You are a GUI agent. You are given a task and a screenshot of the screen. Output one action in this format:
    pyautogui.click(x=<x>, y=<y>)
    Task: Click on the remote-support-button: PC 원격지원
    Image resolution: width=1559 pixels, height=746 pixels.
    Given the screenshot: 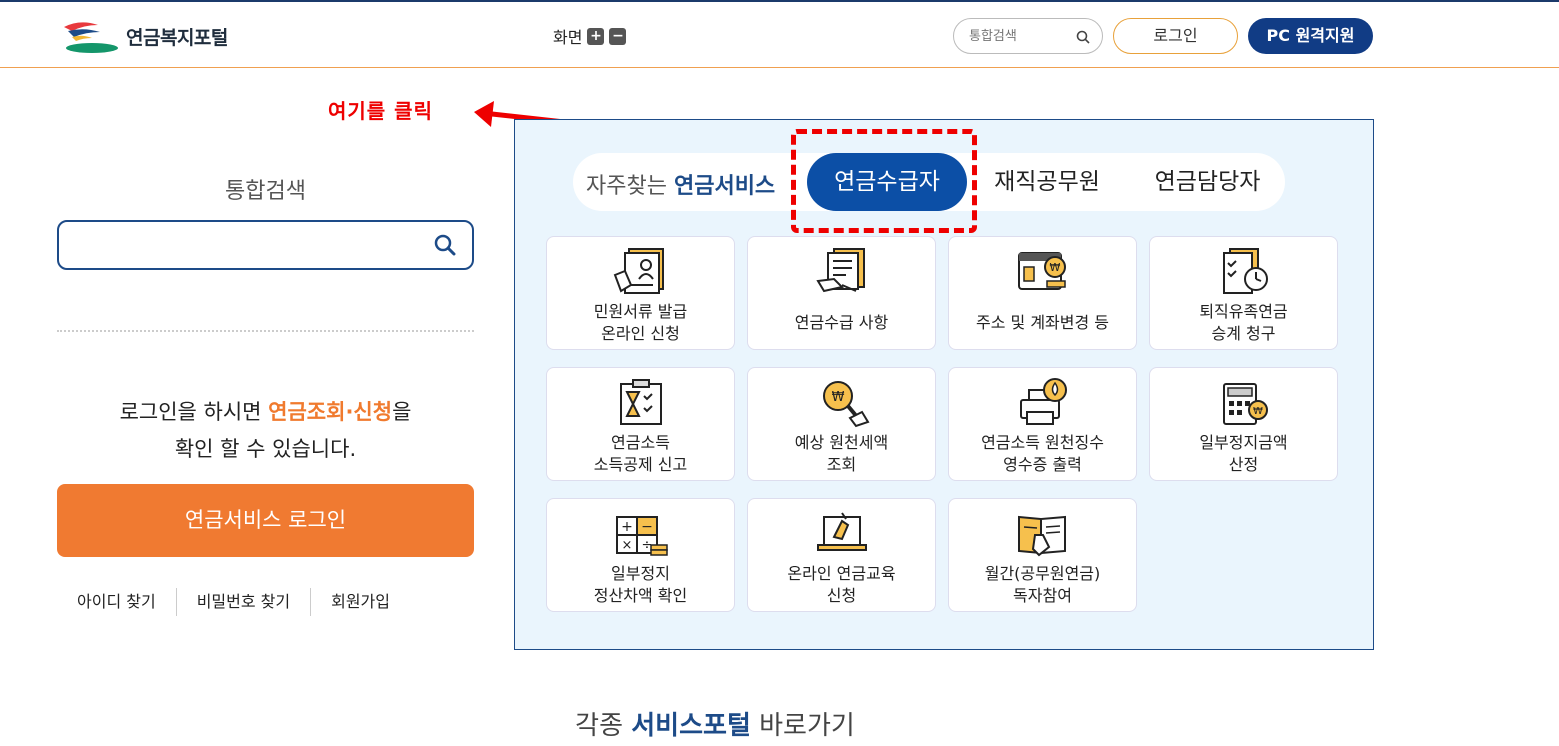 What is the action you would take?
    pyautogui.click(x=1310, y=36)
    